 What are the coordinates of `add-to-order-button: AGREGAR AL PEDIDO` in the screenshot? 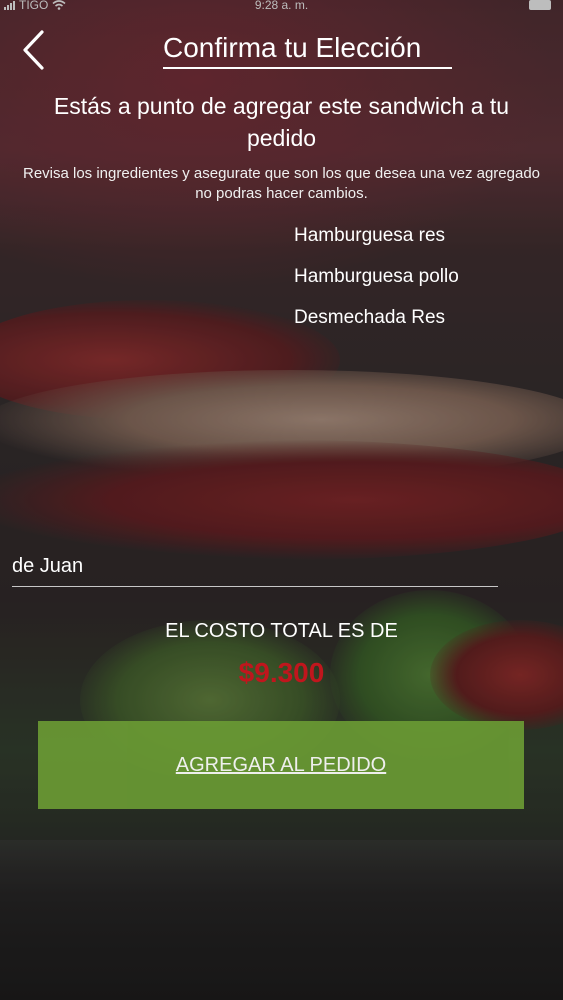 It's located at (281, 765).